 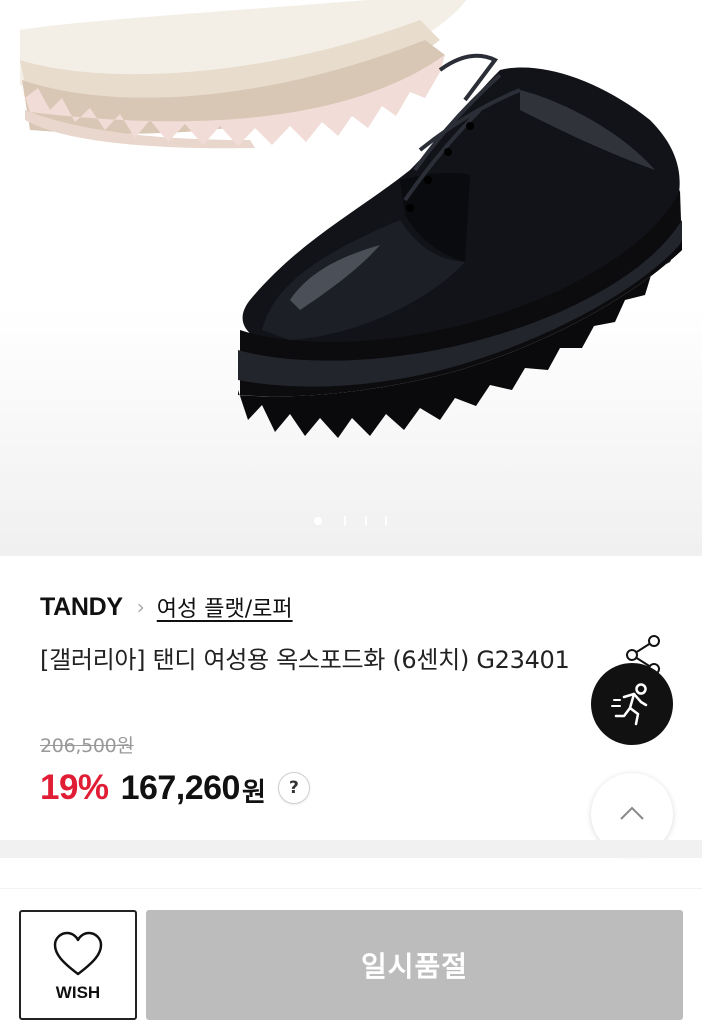 I want to click on wish-label: WISH, so click(x=78, y=992).